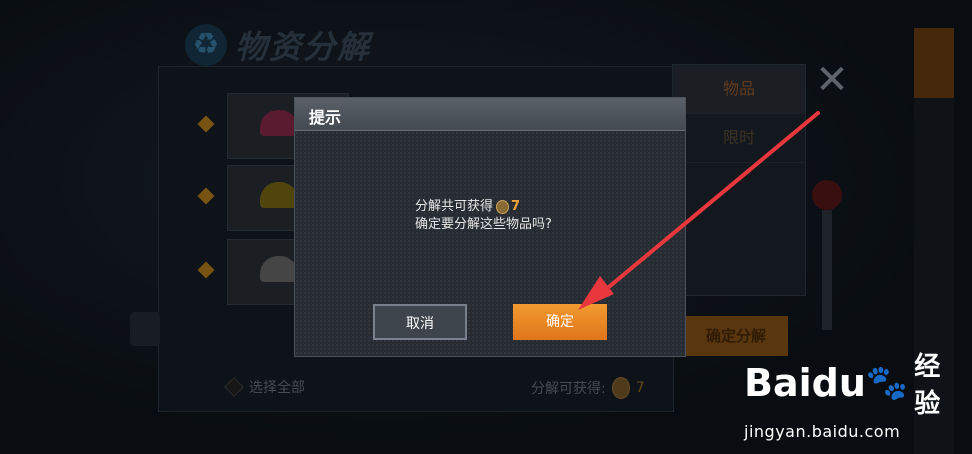 This screenshot has height=454, width=972. Describe the element at coordinates (822, 431) in the screenshot. I see `watermark-url: jingyan.baidu.com` at that location.